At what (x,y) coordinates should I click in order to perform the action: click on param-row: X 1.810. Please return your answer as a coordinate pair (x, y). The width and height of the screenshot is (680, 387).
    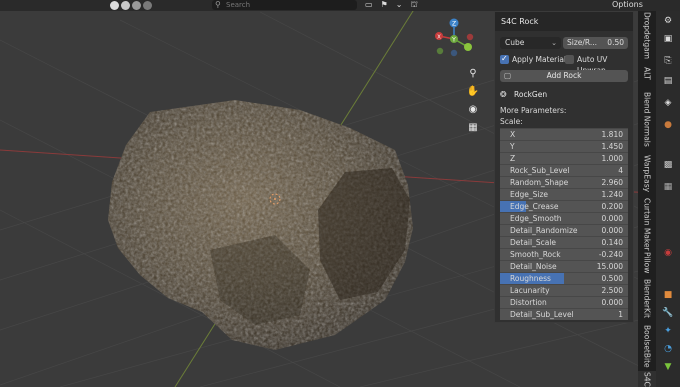
    Looking at the image, I should click on (564, 134).